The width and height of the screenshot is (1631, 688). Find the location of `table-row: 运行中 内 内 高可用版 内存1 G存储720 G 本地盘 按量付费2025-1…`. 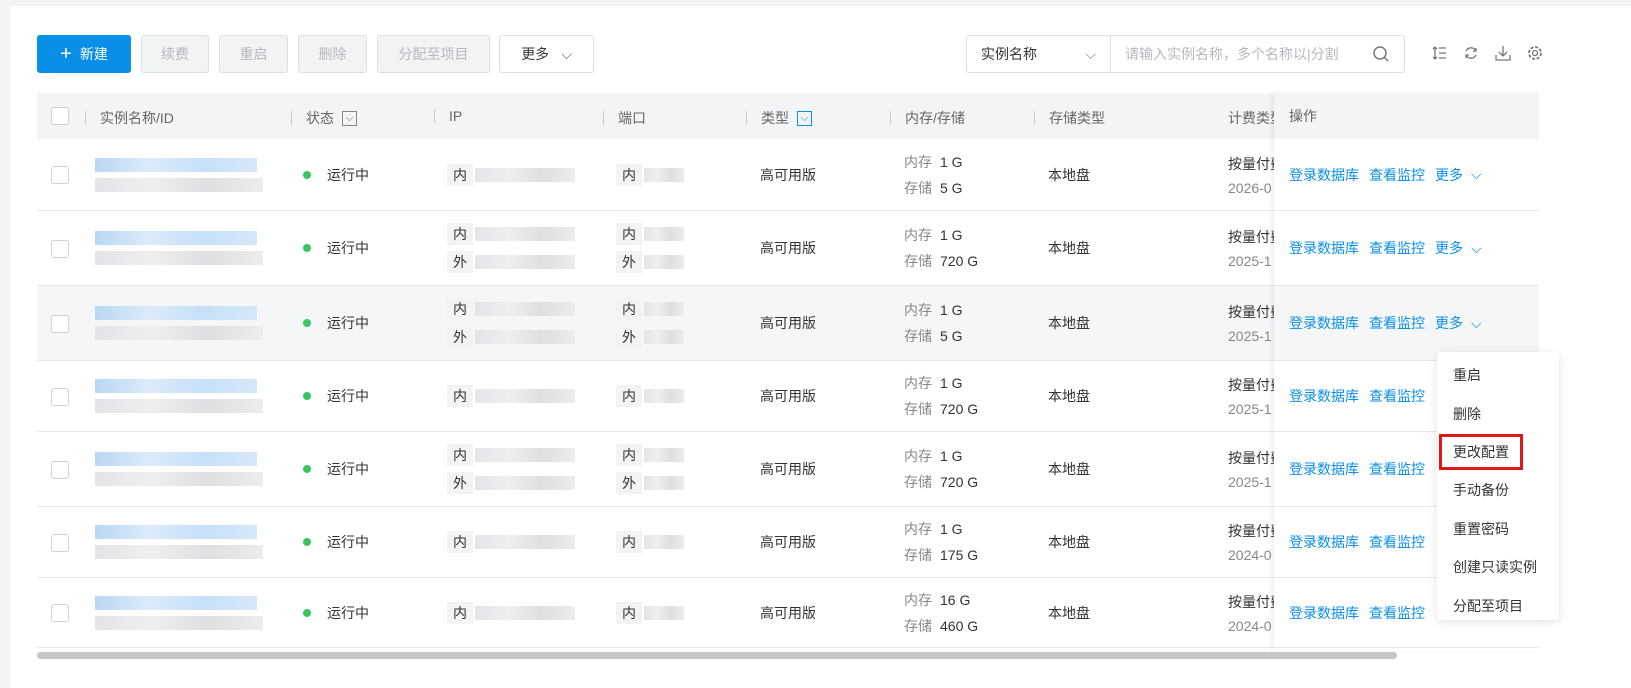

table-row: 运行中 内 内 高可用版 内存1 G存储720 G 本地盘 按量付费2025-1… is located at coordinates (788, 396).